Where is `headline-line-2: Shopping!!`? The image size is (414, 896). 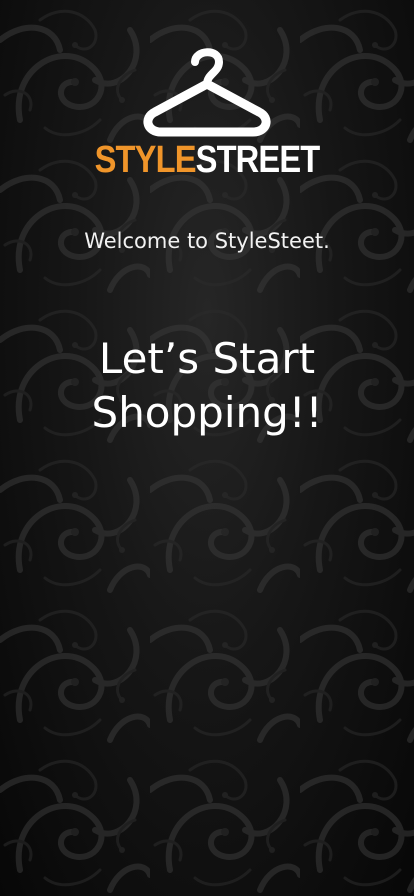
headline-line-2: Shopping!! is located at coordinates (207, 412).